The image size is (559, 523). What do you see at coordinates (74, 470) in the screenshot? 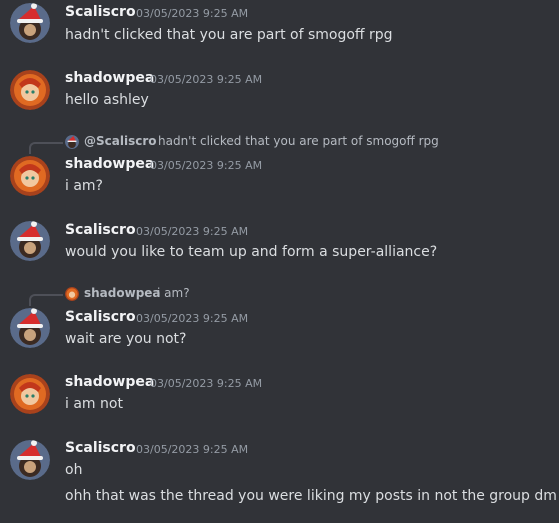
I see `message-text: oh` at bounding box center [74, 470].